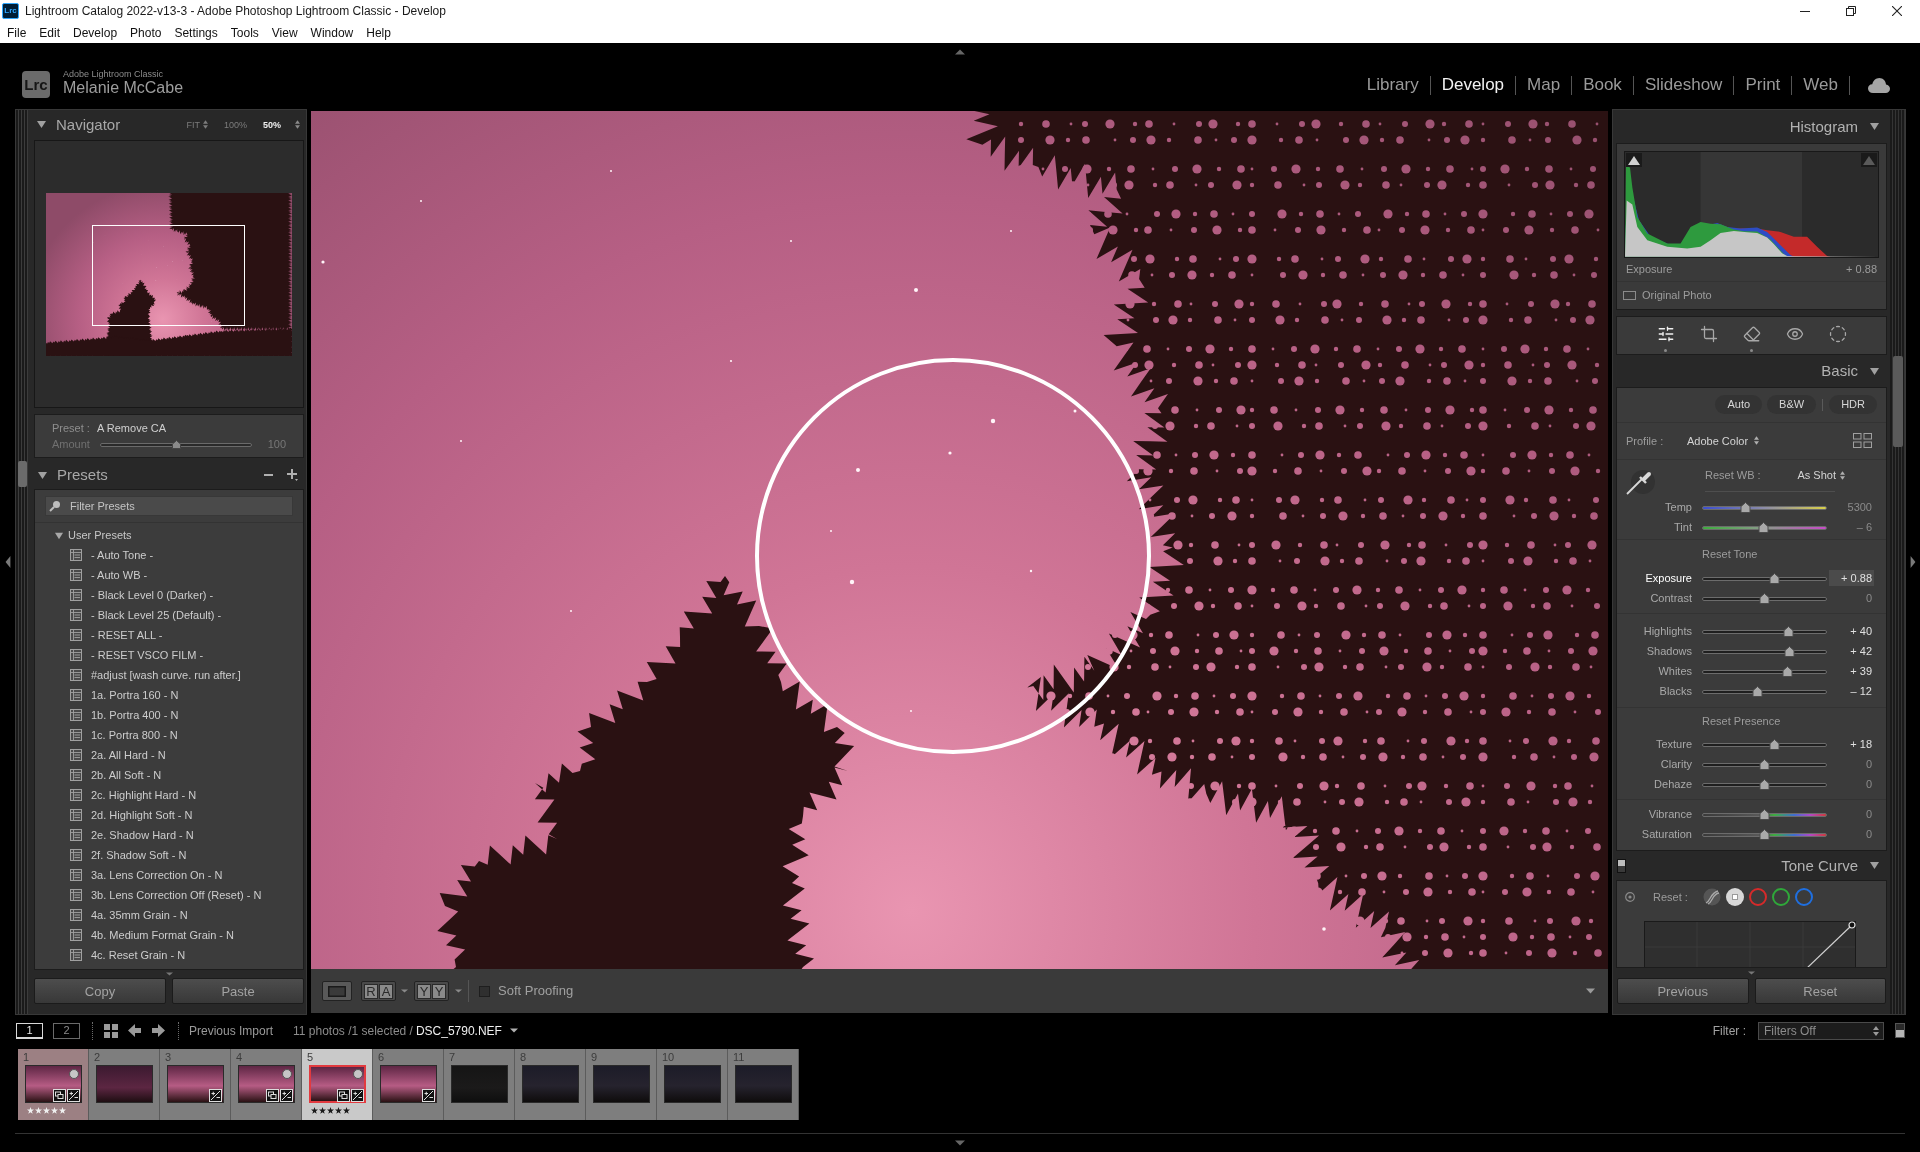 This screenshot has height=1152, width=1920. Describe the element at coordinates (50, 32) in the screenshot. I see `menu-item: Edit` at that location.